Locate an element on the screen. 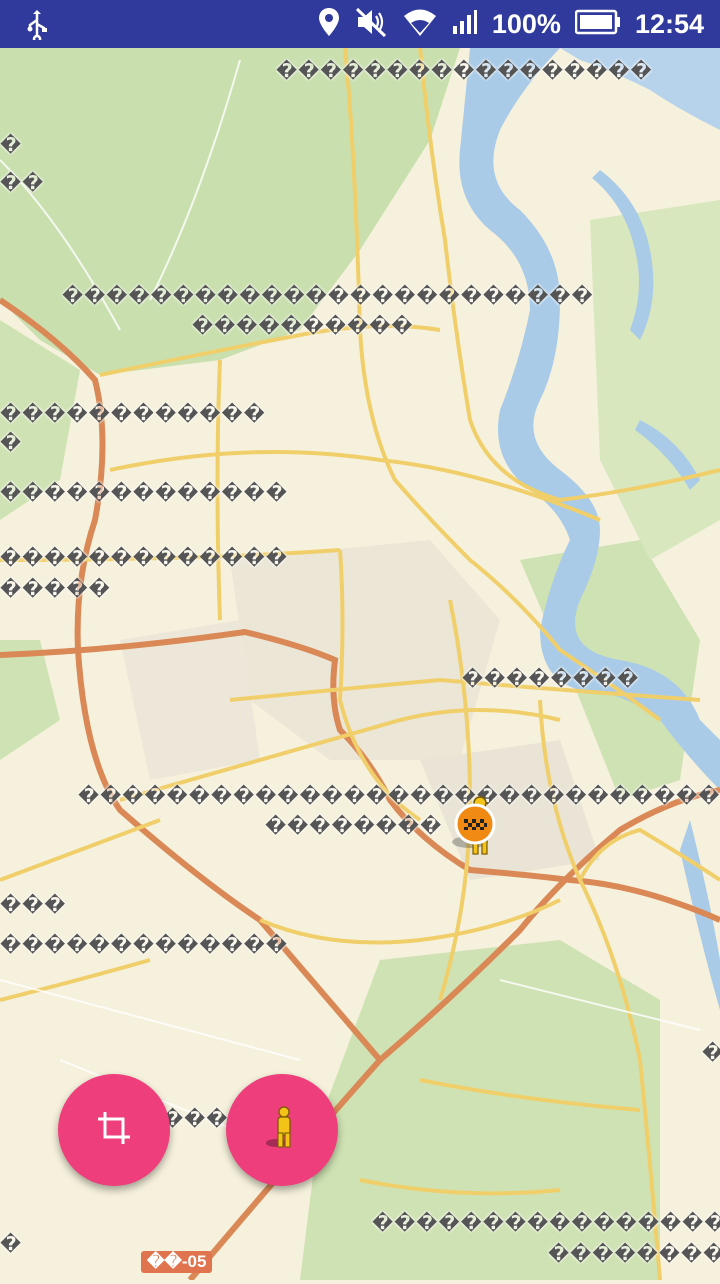  pedestrian-button is located at coordinates (282, 1130).